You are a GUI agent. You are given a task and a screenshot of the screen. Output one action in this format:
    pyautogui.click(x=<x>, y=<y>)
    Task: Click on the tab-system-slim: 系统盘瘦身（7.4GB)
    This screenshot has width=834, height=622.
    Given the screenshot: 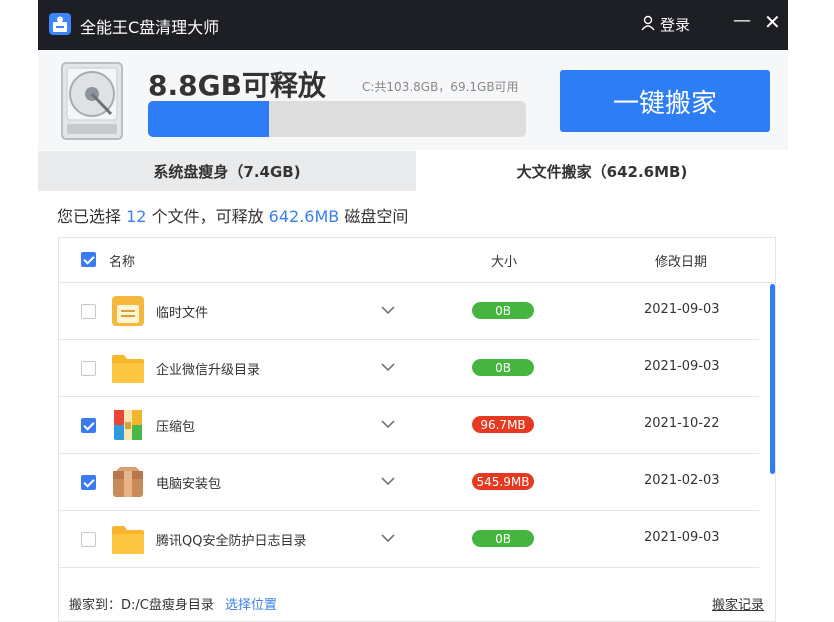 What is the action you would take?
    pyautogui.click(x=227, y=171)
    